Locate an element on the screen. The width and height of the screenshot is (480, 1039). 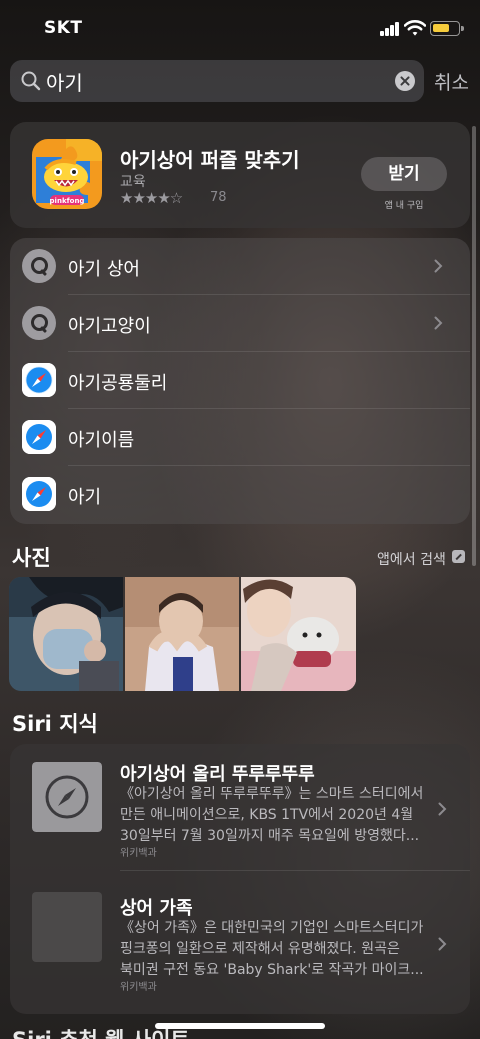
app-category: 교육 is located at coordinates (133, 182).